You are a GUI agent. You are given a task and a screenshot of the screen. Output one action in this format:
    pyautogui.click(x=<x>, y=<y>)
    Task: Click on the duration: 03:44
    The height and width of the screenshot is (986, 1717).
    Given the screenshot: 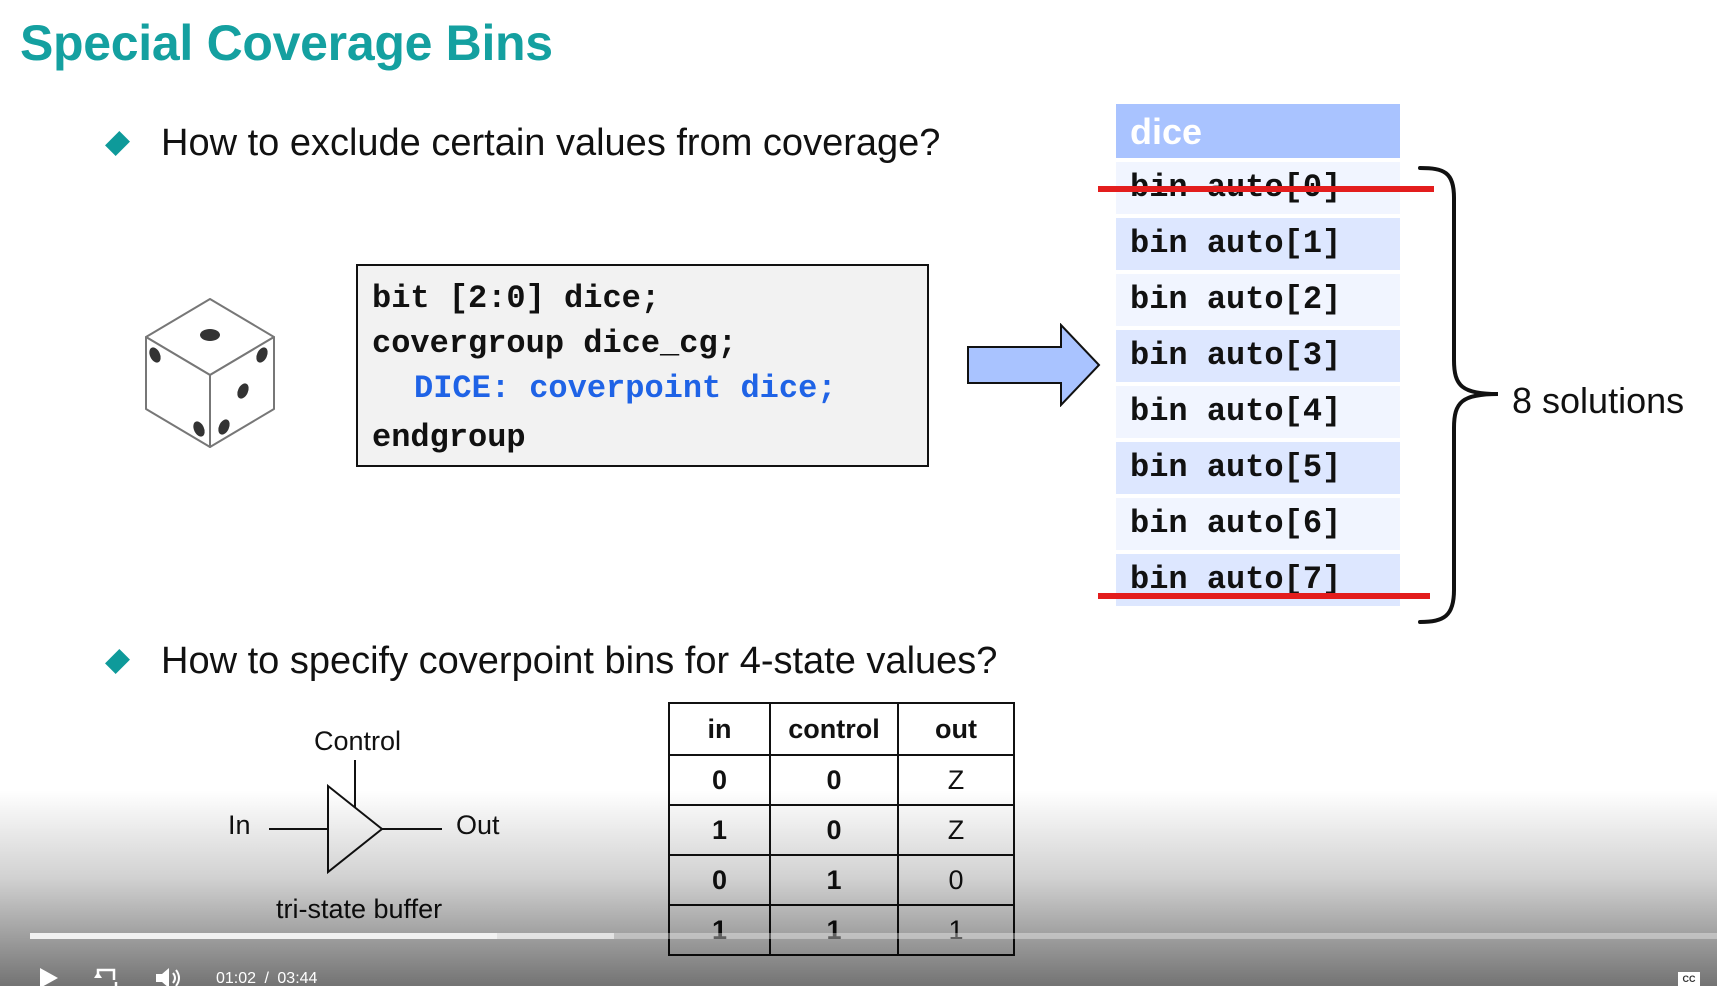 What is the action you would take?
    pyautogui.click(x=297, y=978)
    